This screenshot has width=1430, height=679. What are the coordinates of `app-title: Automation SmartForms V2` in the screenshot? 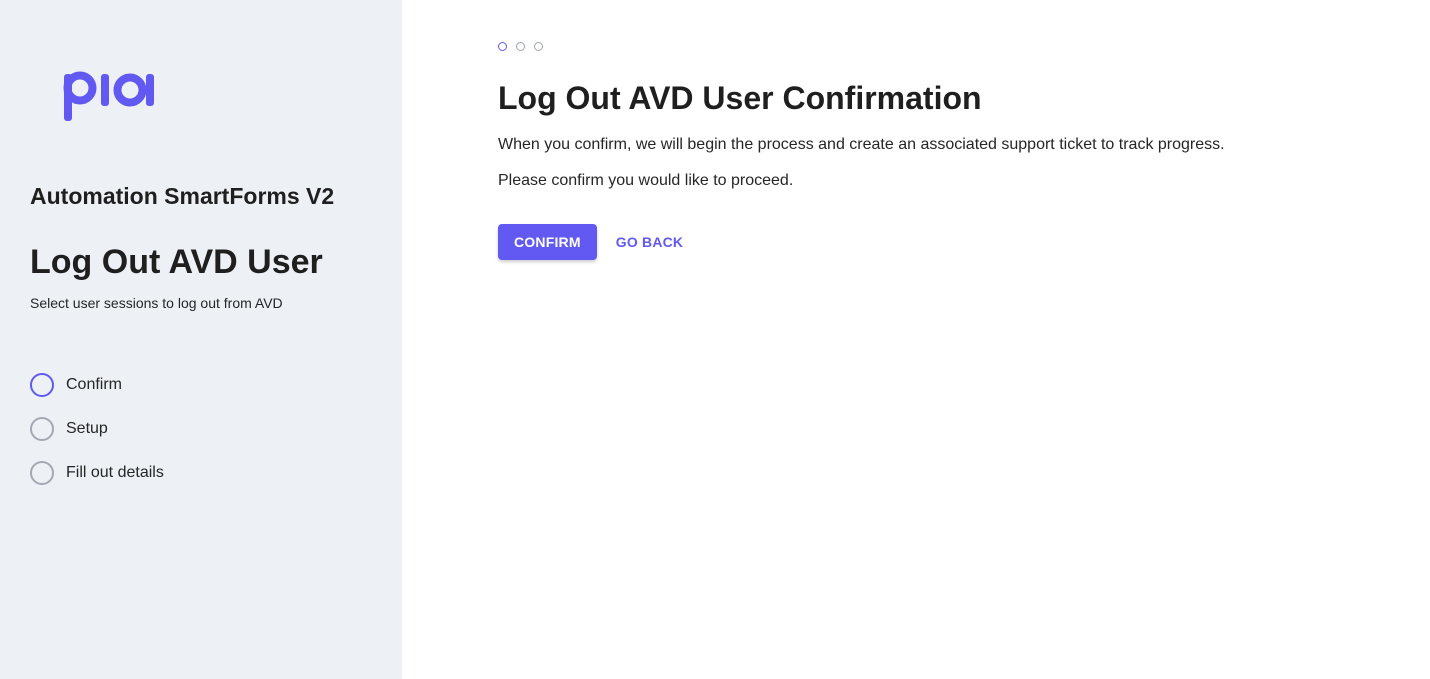 It's located at (182, 196).